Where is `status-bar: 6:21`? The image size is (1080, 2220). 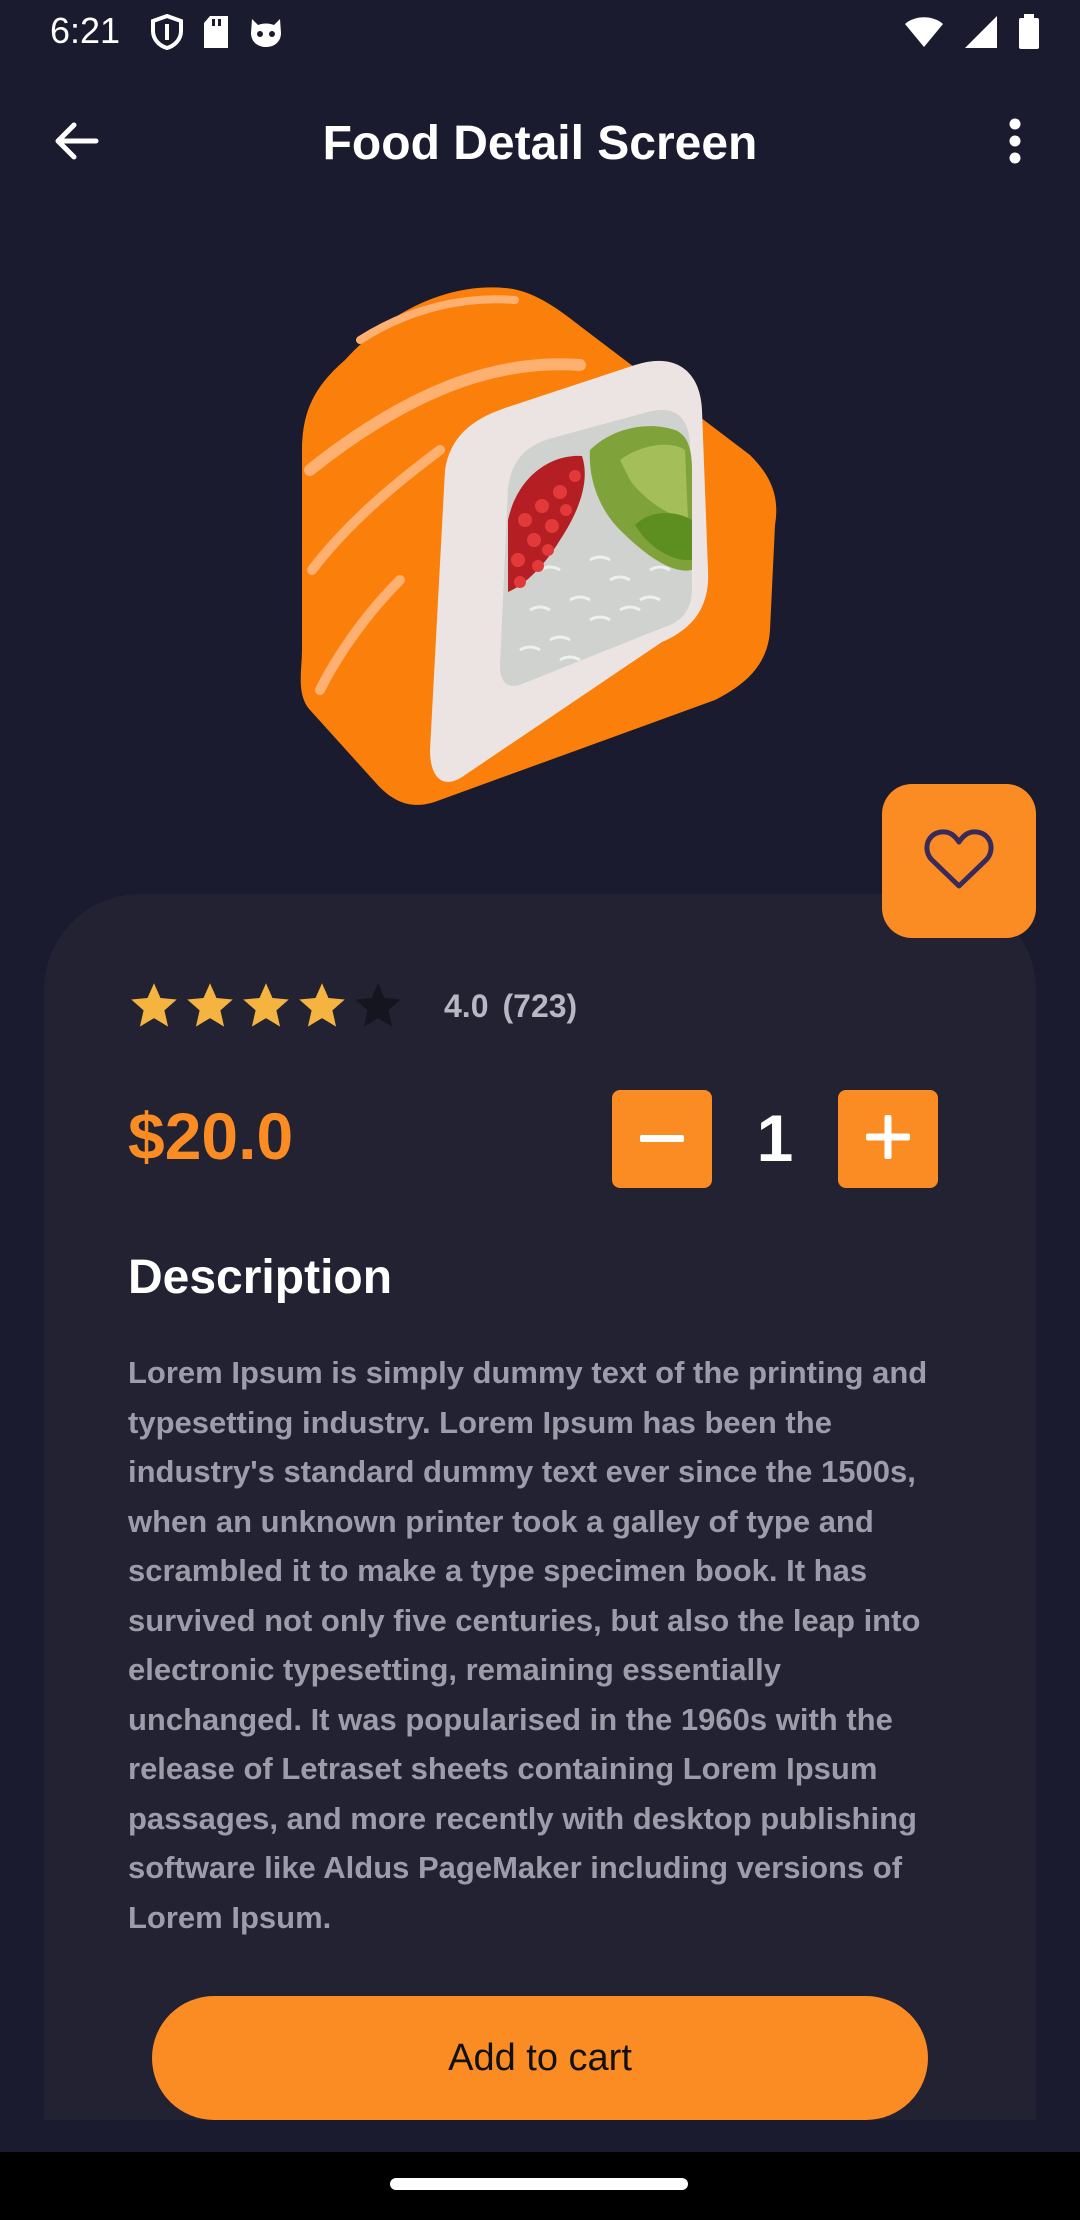
status-bar: 6:21 is located at coordinates (540, 33).